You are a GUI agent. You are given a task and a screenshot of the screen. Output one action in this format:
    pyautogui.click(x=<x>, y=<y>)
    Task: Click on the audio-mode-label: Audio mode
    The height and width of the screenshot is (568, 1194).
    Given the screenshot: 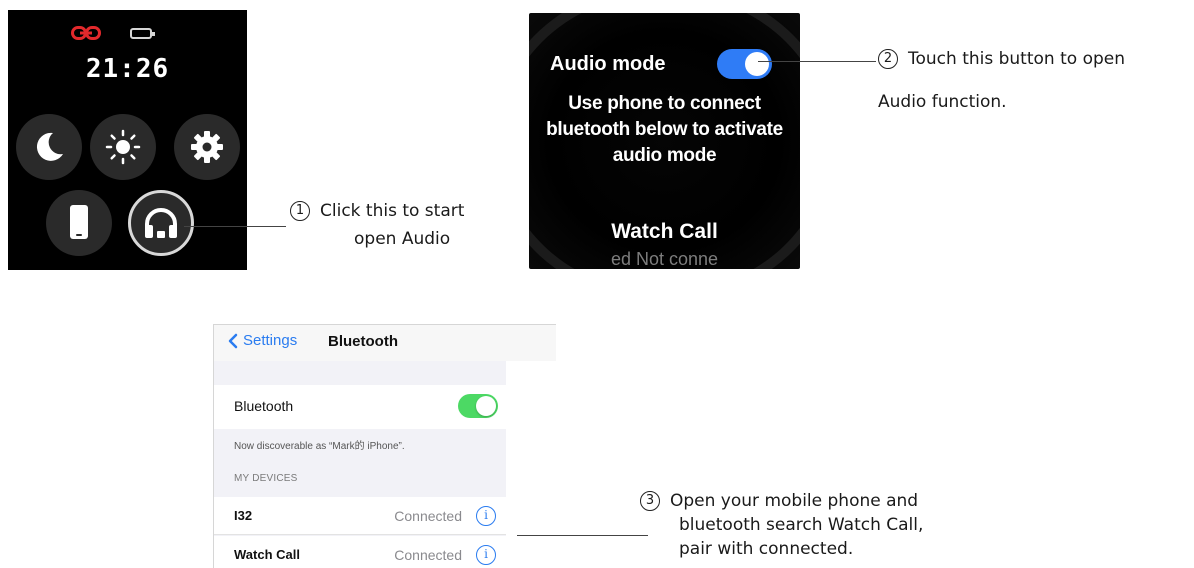 What is the action you would take?
    pyautogui.click(x=608, y=64)
    